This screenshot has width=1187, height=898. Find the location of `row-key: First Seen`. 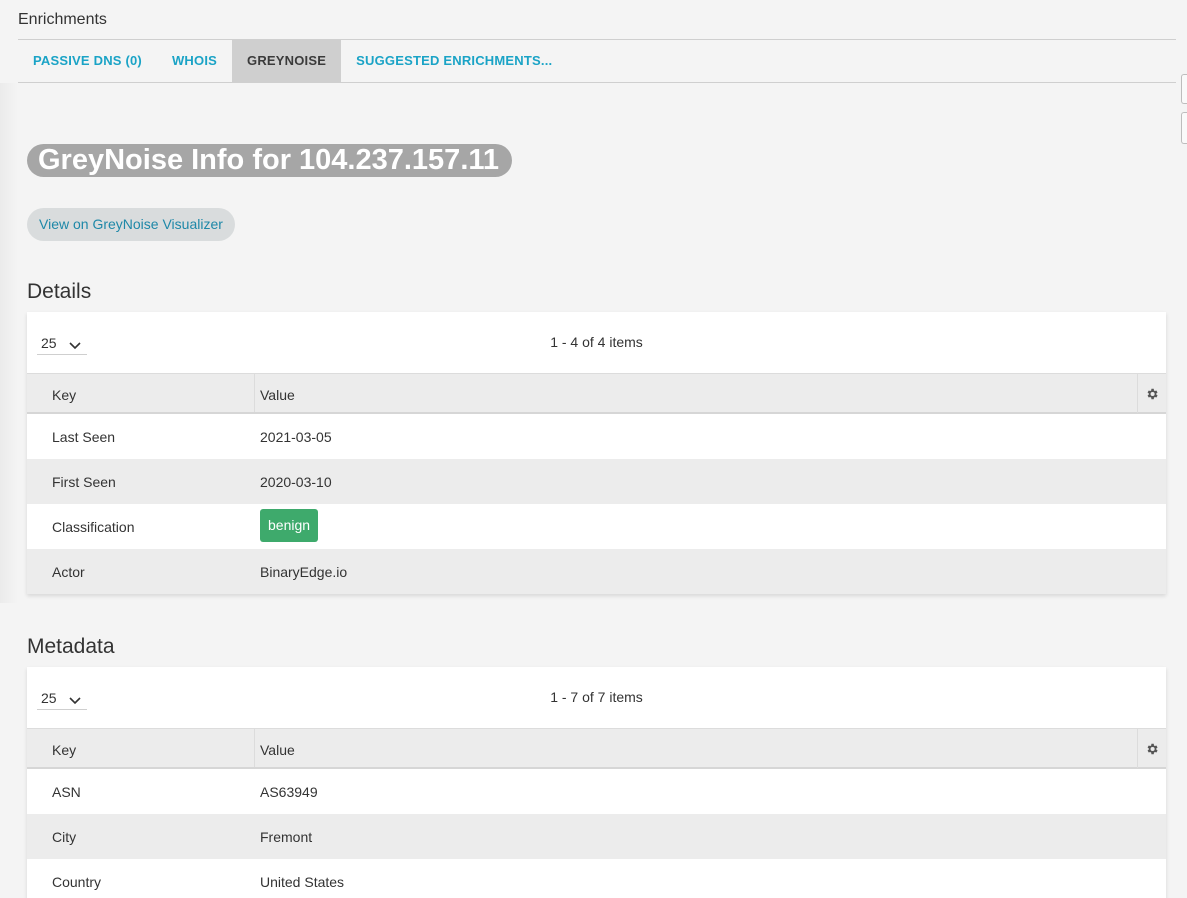

row-key: First Seen is located at coordinates (84, 482).